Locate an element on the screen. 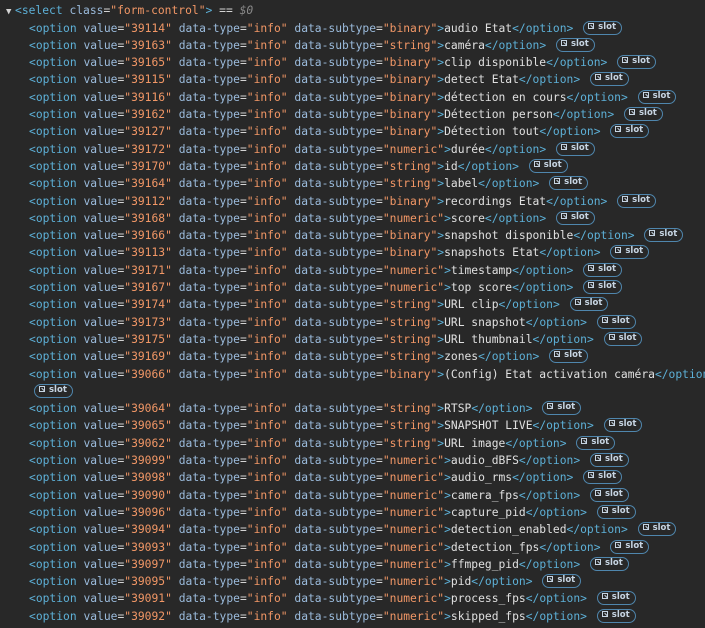 The height and width of the screenshot is (628, 705). option-data-subtype: binary is located at coordinates (410, 236).